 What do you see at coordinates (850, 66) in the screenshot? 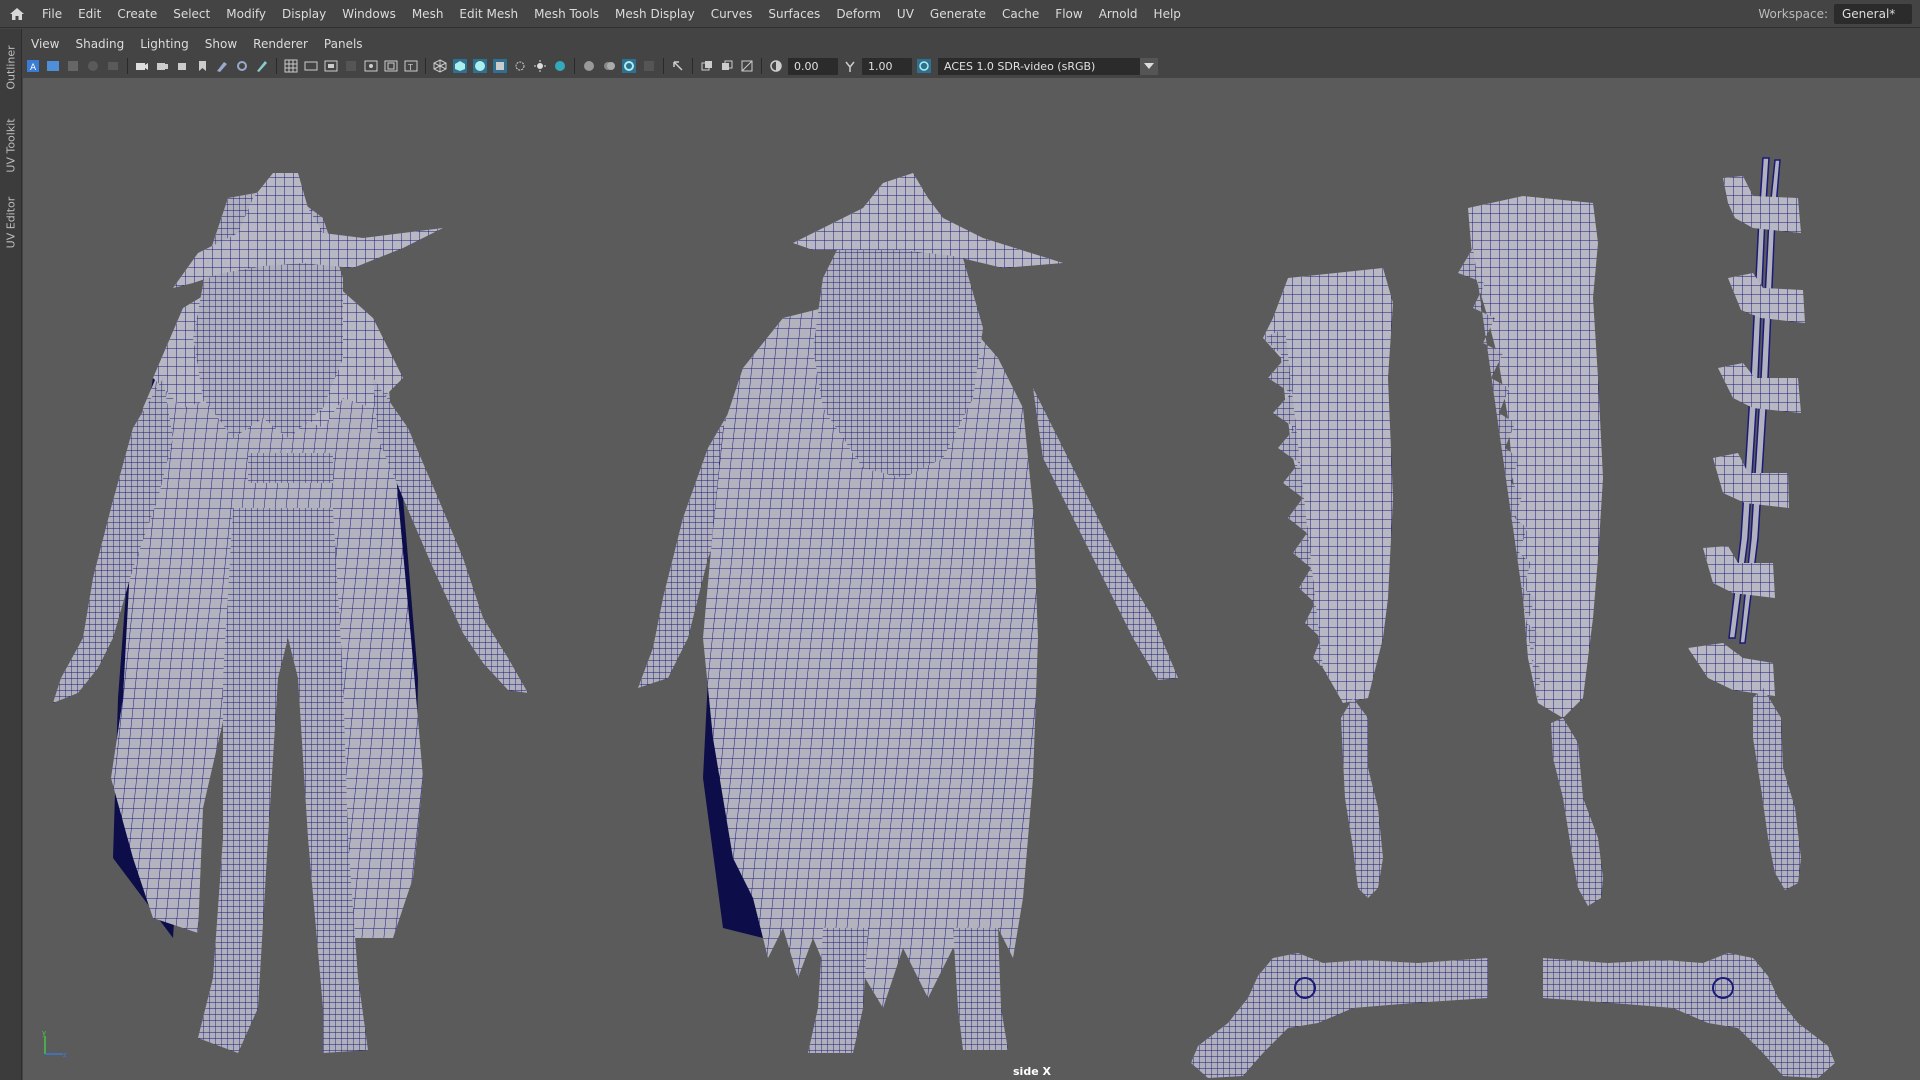
I see `gamma-icon` at bounding box center [850, 66].